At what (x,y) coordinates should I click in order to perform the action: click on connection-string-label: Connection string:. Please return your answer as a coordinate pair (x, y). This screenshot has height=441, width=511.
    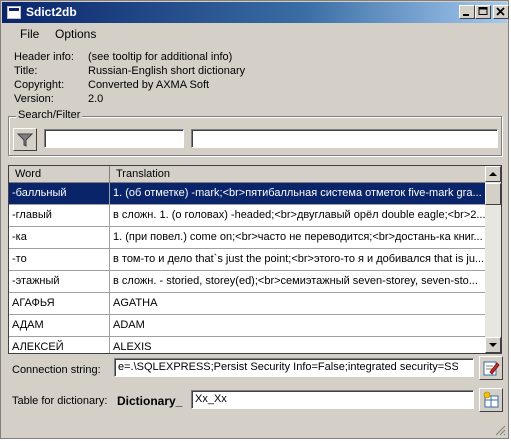
    Looking at the image, I should click on (56, 370).